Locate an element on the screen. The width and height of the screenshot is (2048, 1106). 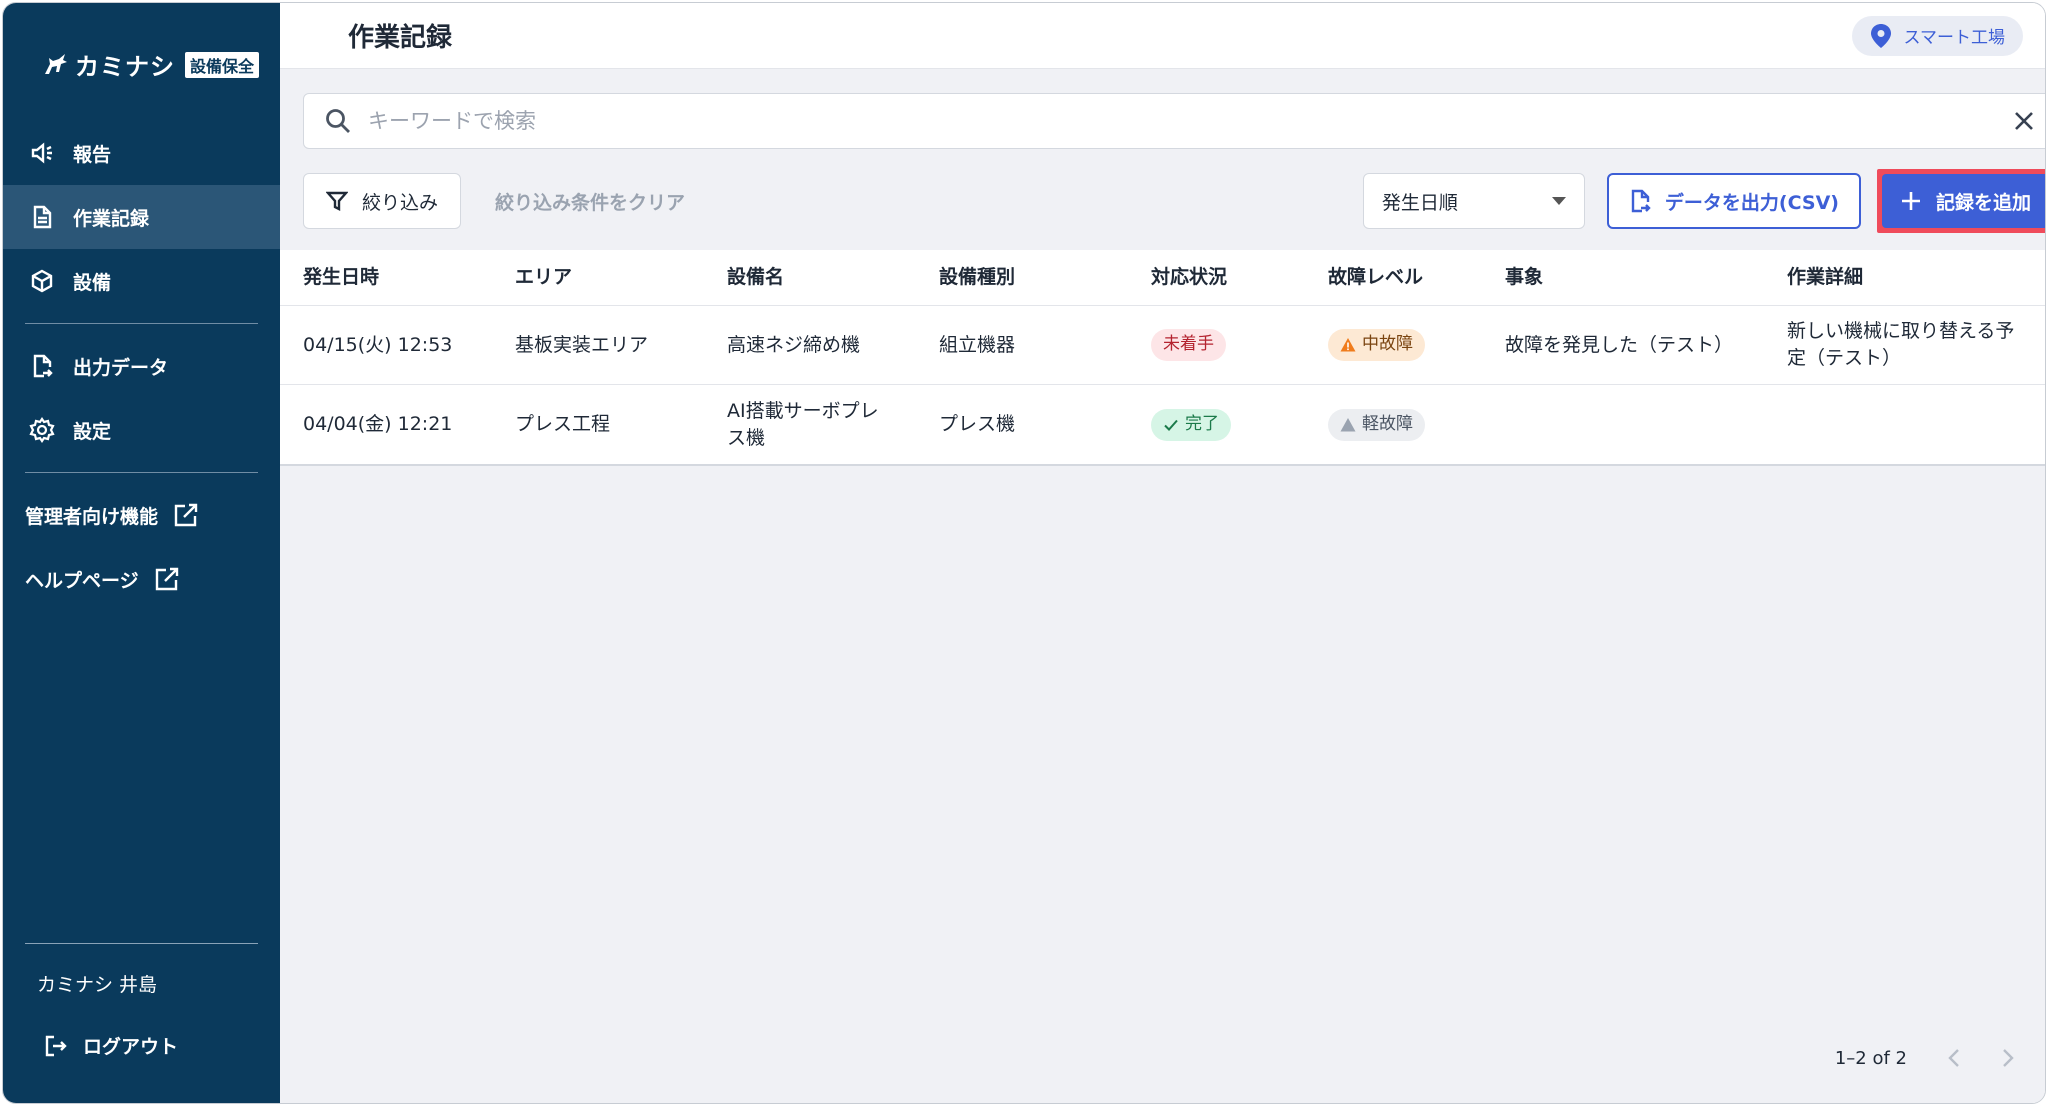
check-icon is located at coordinates (1171, 425).